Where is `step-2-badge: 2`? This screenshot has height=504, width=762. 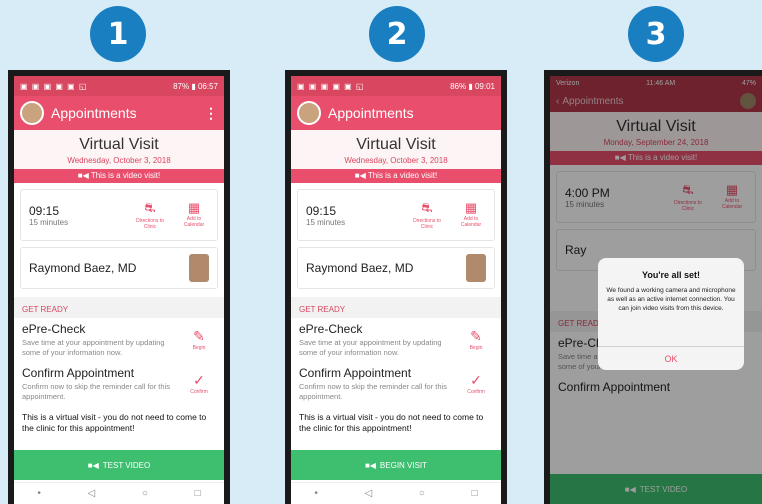
step-2-badge: 2 is located at coordinates (397, 34).